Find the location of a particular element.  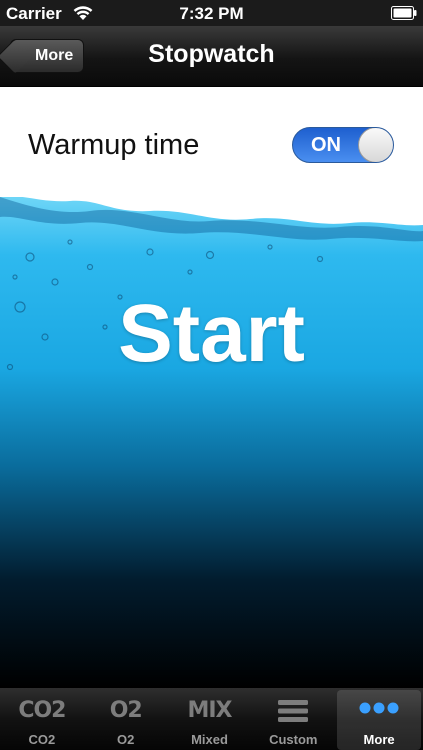

tab-label: O2 is located at coordinates (126, 739).